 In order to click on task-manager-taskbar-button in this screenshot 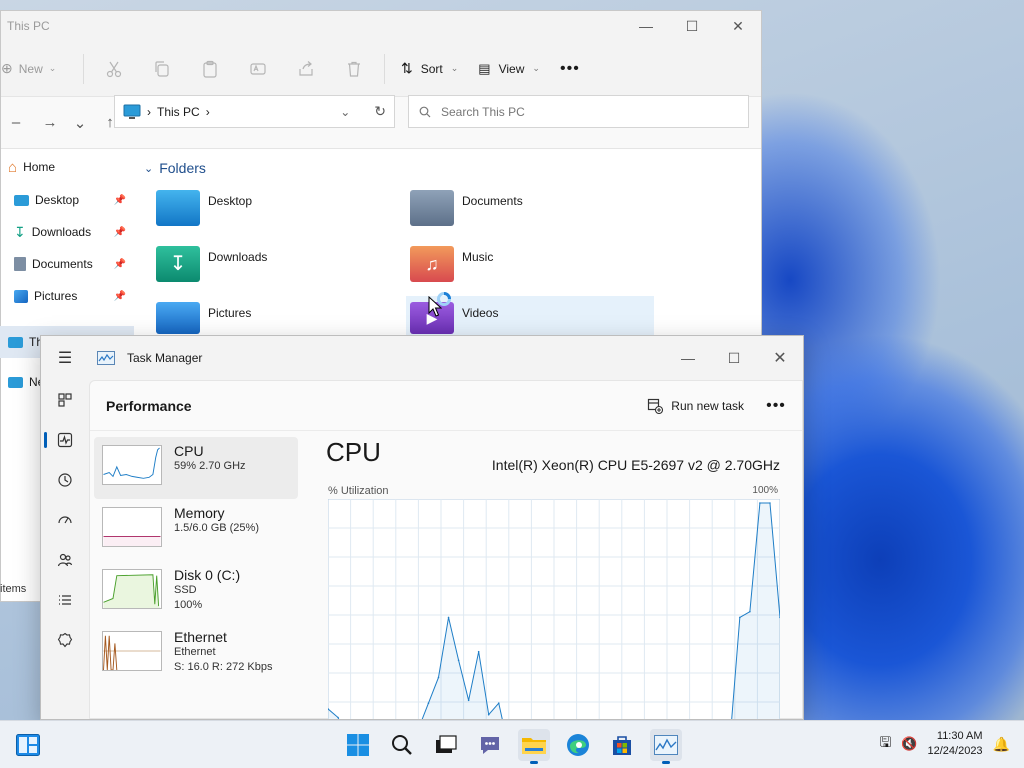, I will do `click(666, 746)`.